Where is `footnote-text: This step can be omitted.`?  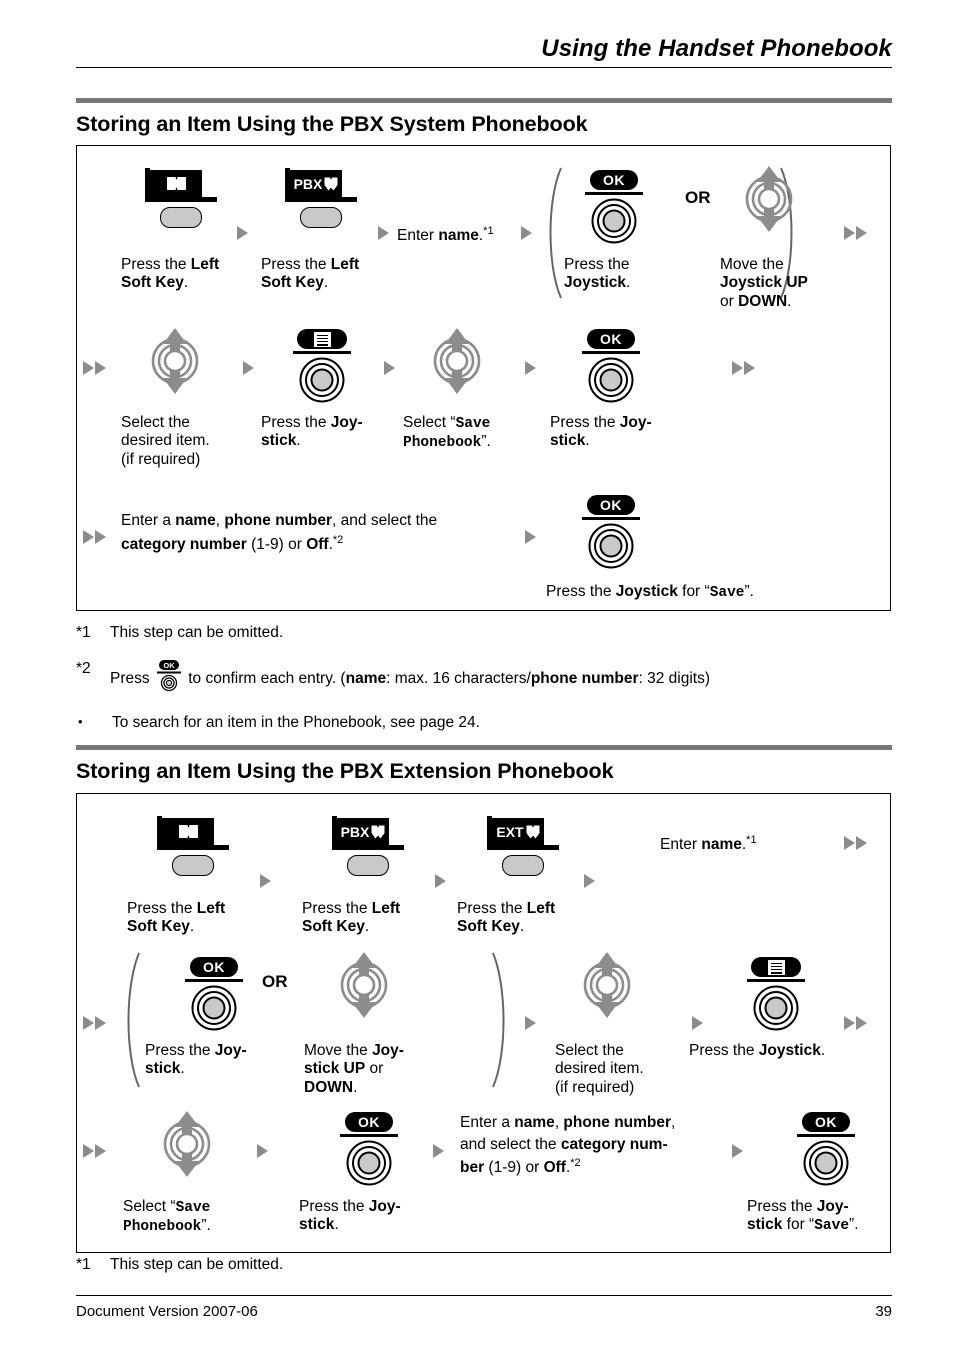
footnote-text: This step can be omitted. is located at coordinates (197, 632).